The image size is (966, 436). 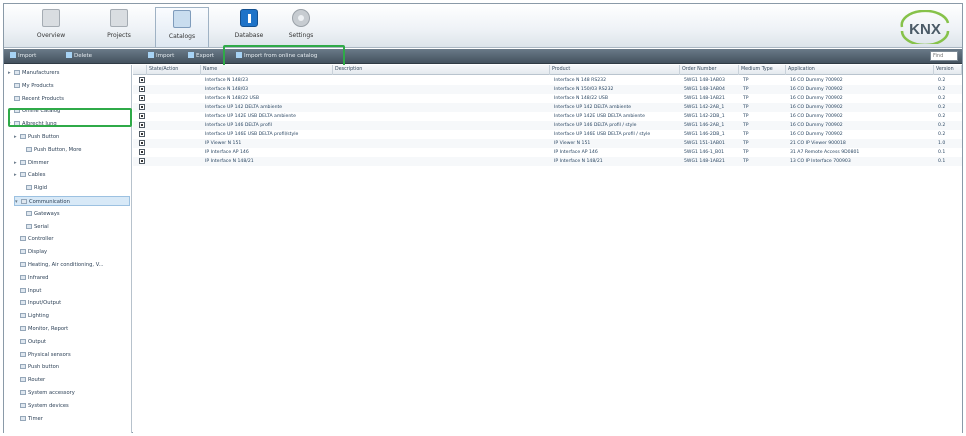 I want to click on tree-item: Lighting, so click(x=72, y=316).